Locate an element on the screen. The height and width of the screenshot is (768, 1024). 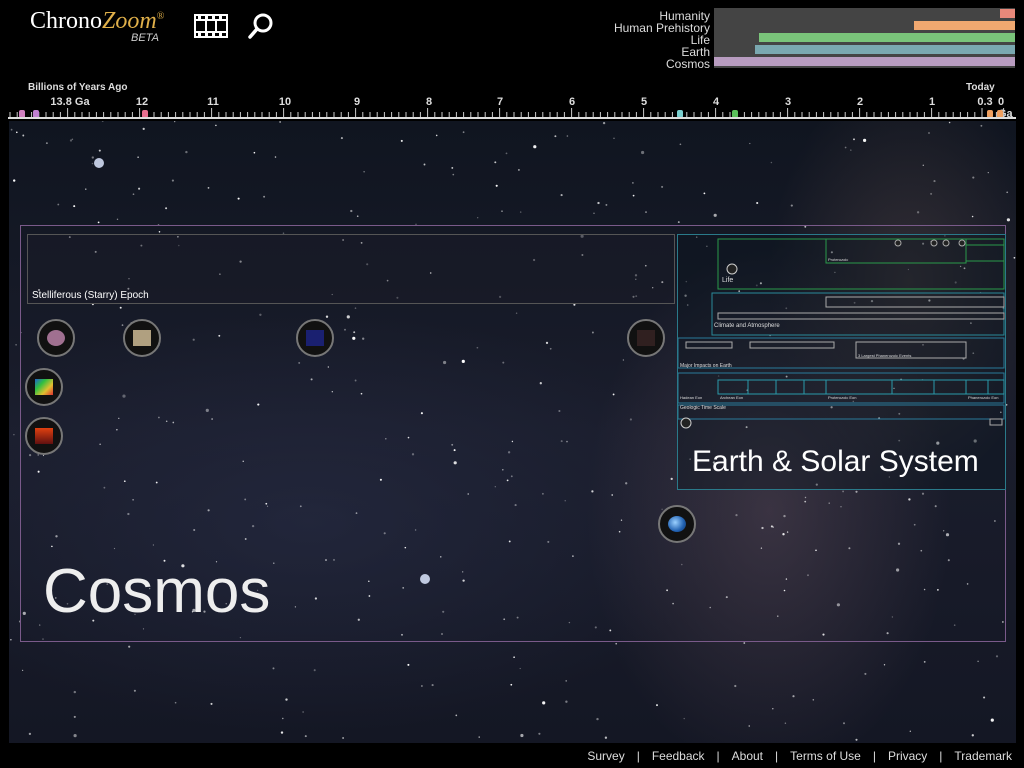
film-strip-icon is located at coordinates (211, 28).